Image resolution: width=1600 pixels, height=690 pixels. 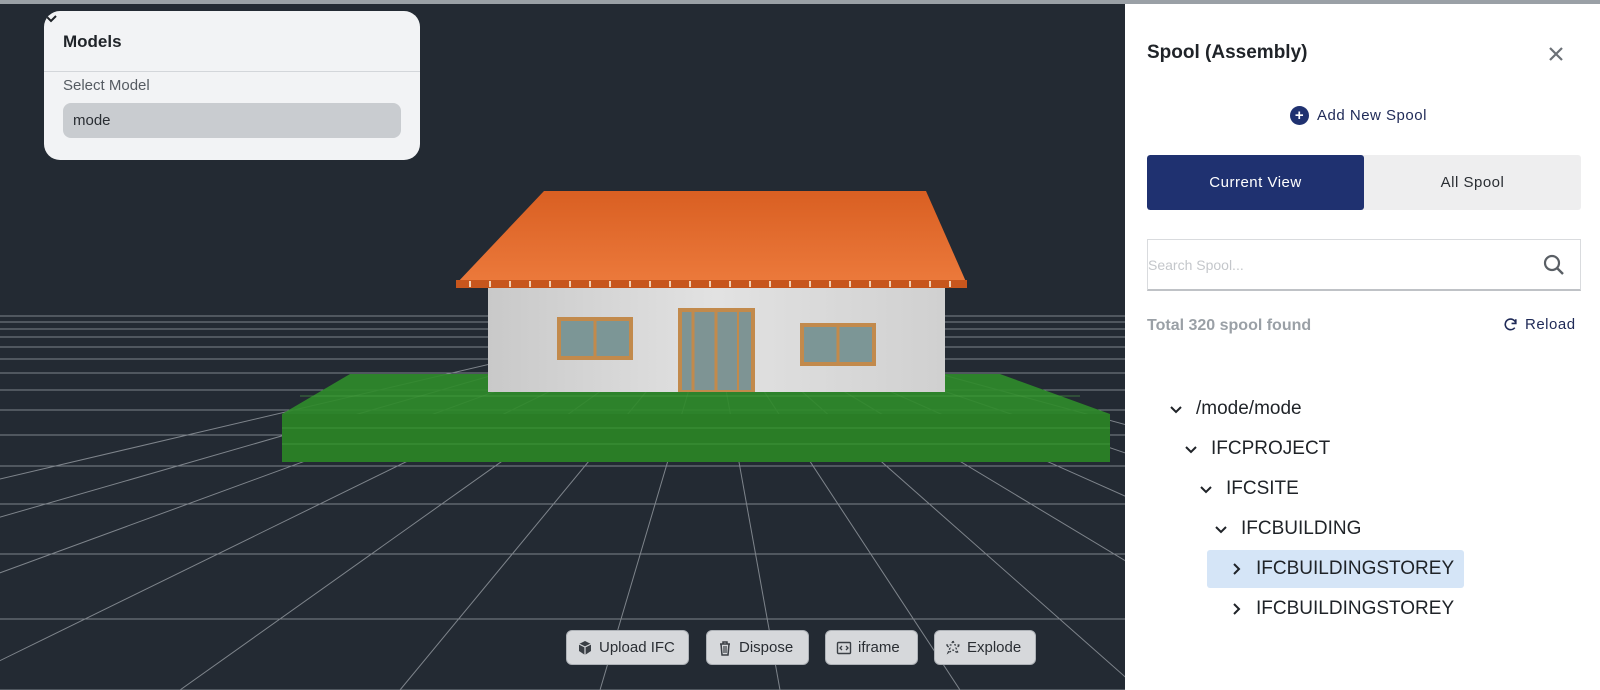 What do you see at coordinates (1227, 52) in the screenshot?
I see `panel-title: Spool (Assembly)` at bounding box center [1227, 52].